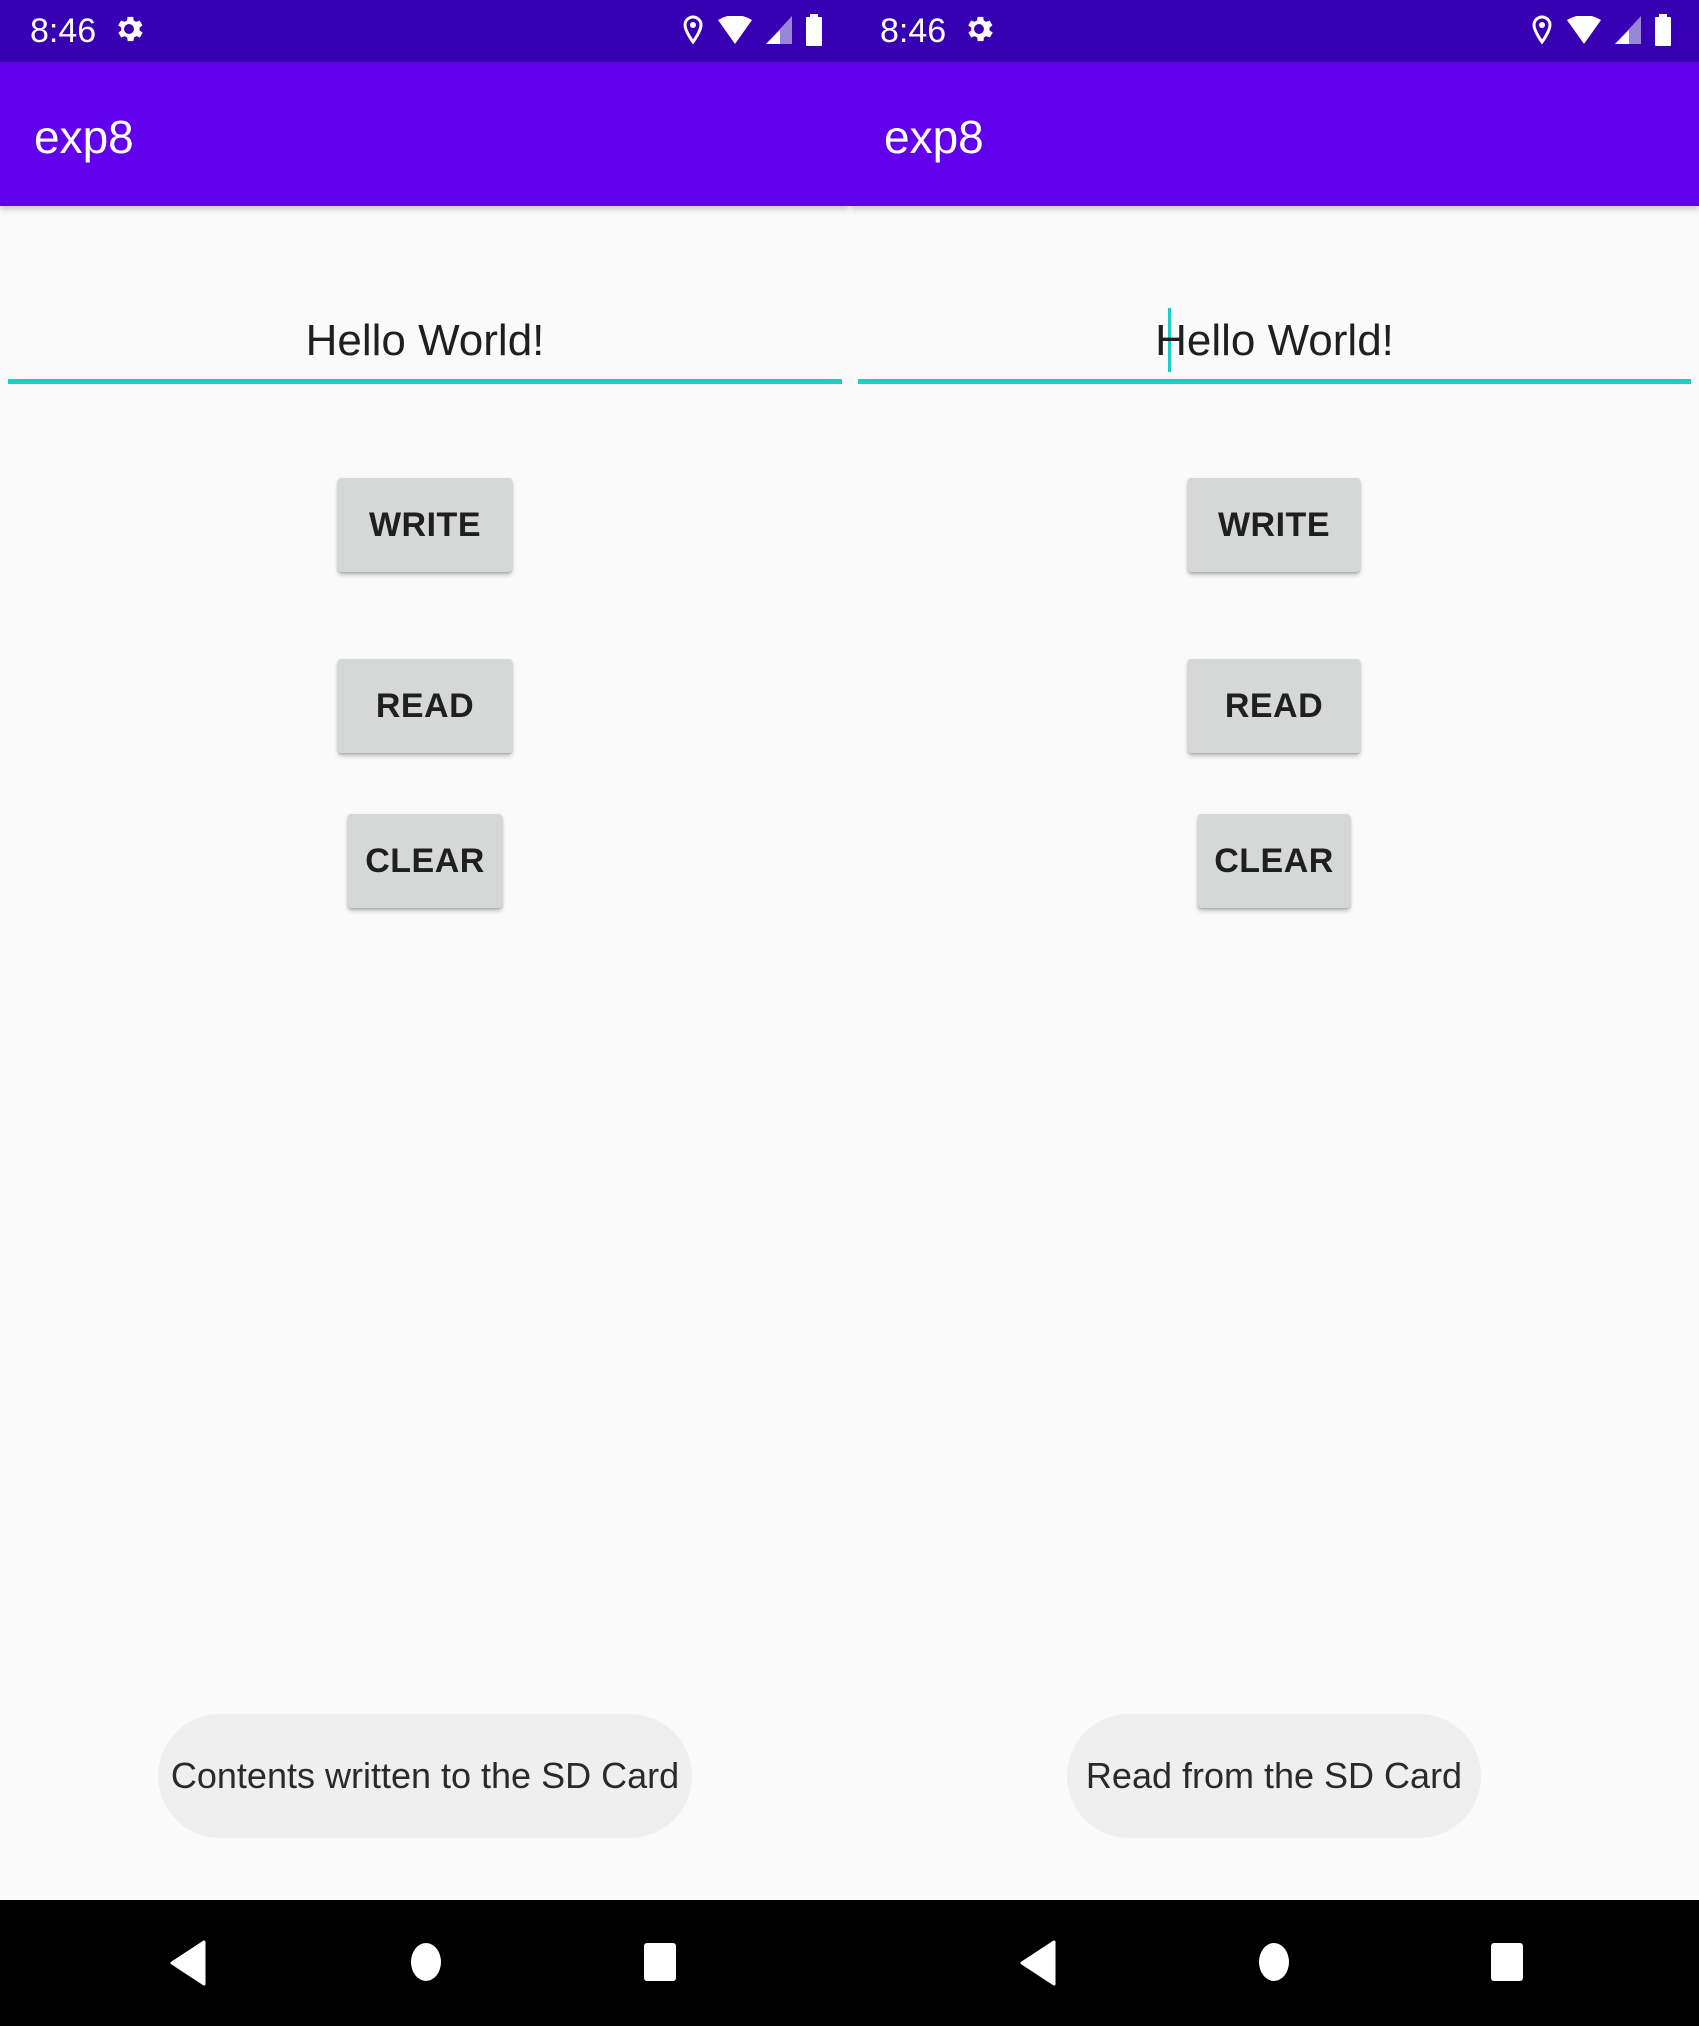 The width and height of the screenshot is (1699, 2026). I want to click on toast-message: Contents written to the SD Card, so click(425, 1776).